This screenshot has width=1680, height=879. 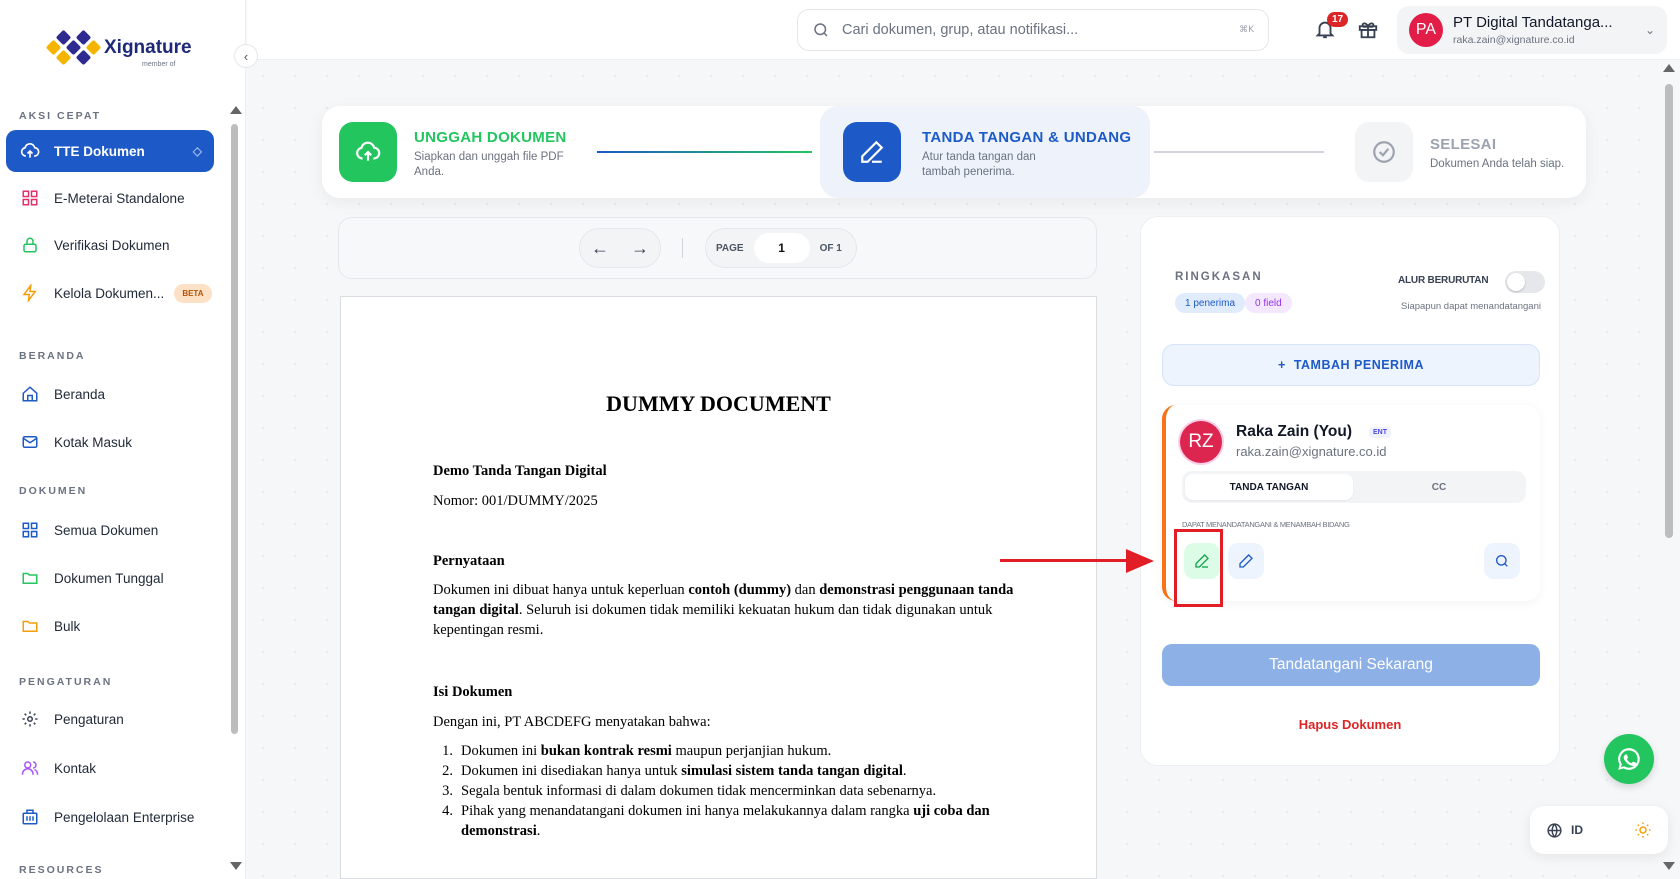 I want to click on page-label: PAGE, so click(x=730, y=248).